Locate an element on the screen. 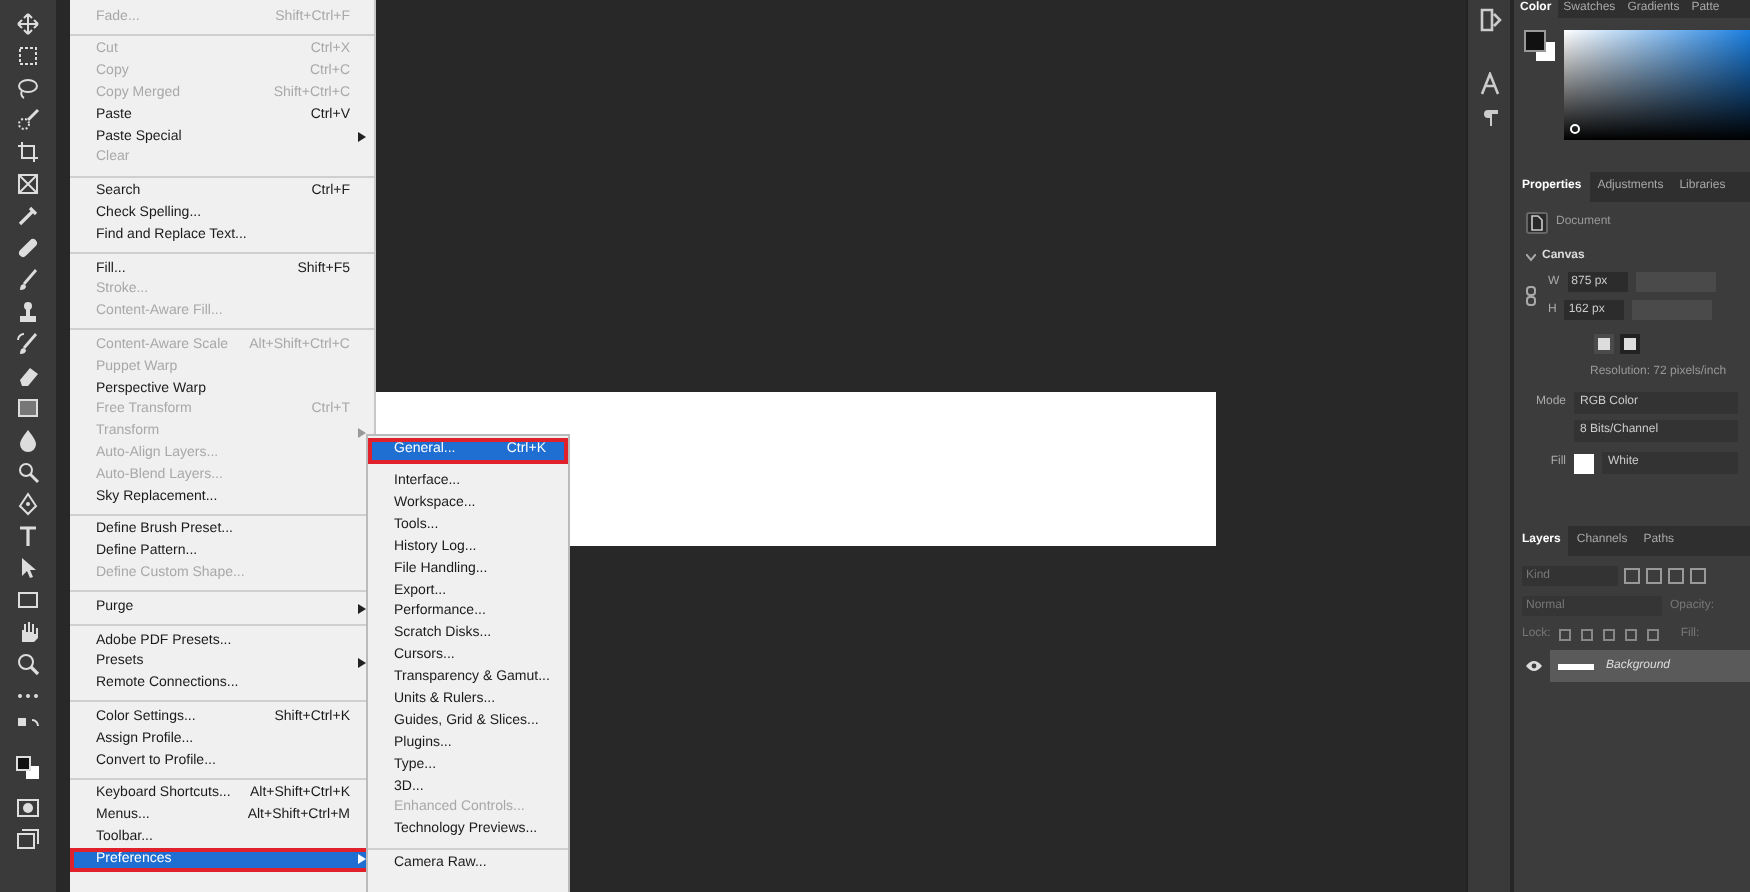  path-selection-icon is located at coordinates (28, 568).